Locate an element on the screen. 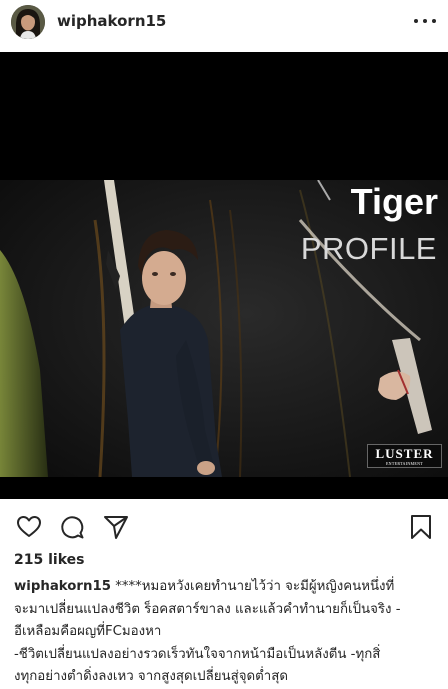 This screenshot has width=448, height=689. image-title-profile: PROFILE is located at coordinates (368, 248).